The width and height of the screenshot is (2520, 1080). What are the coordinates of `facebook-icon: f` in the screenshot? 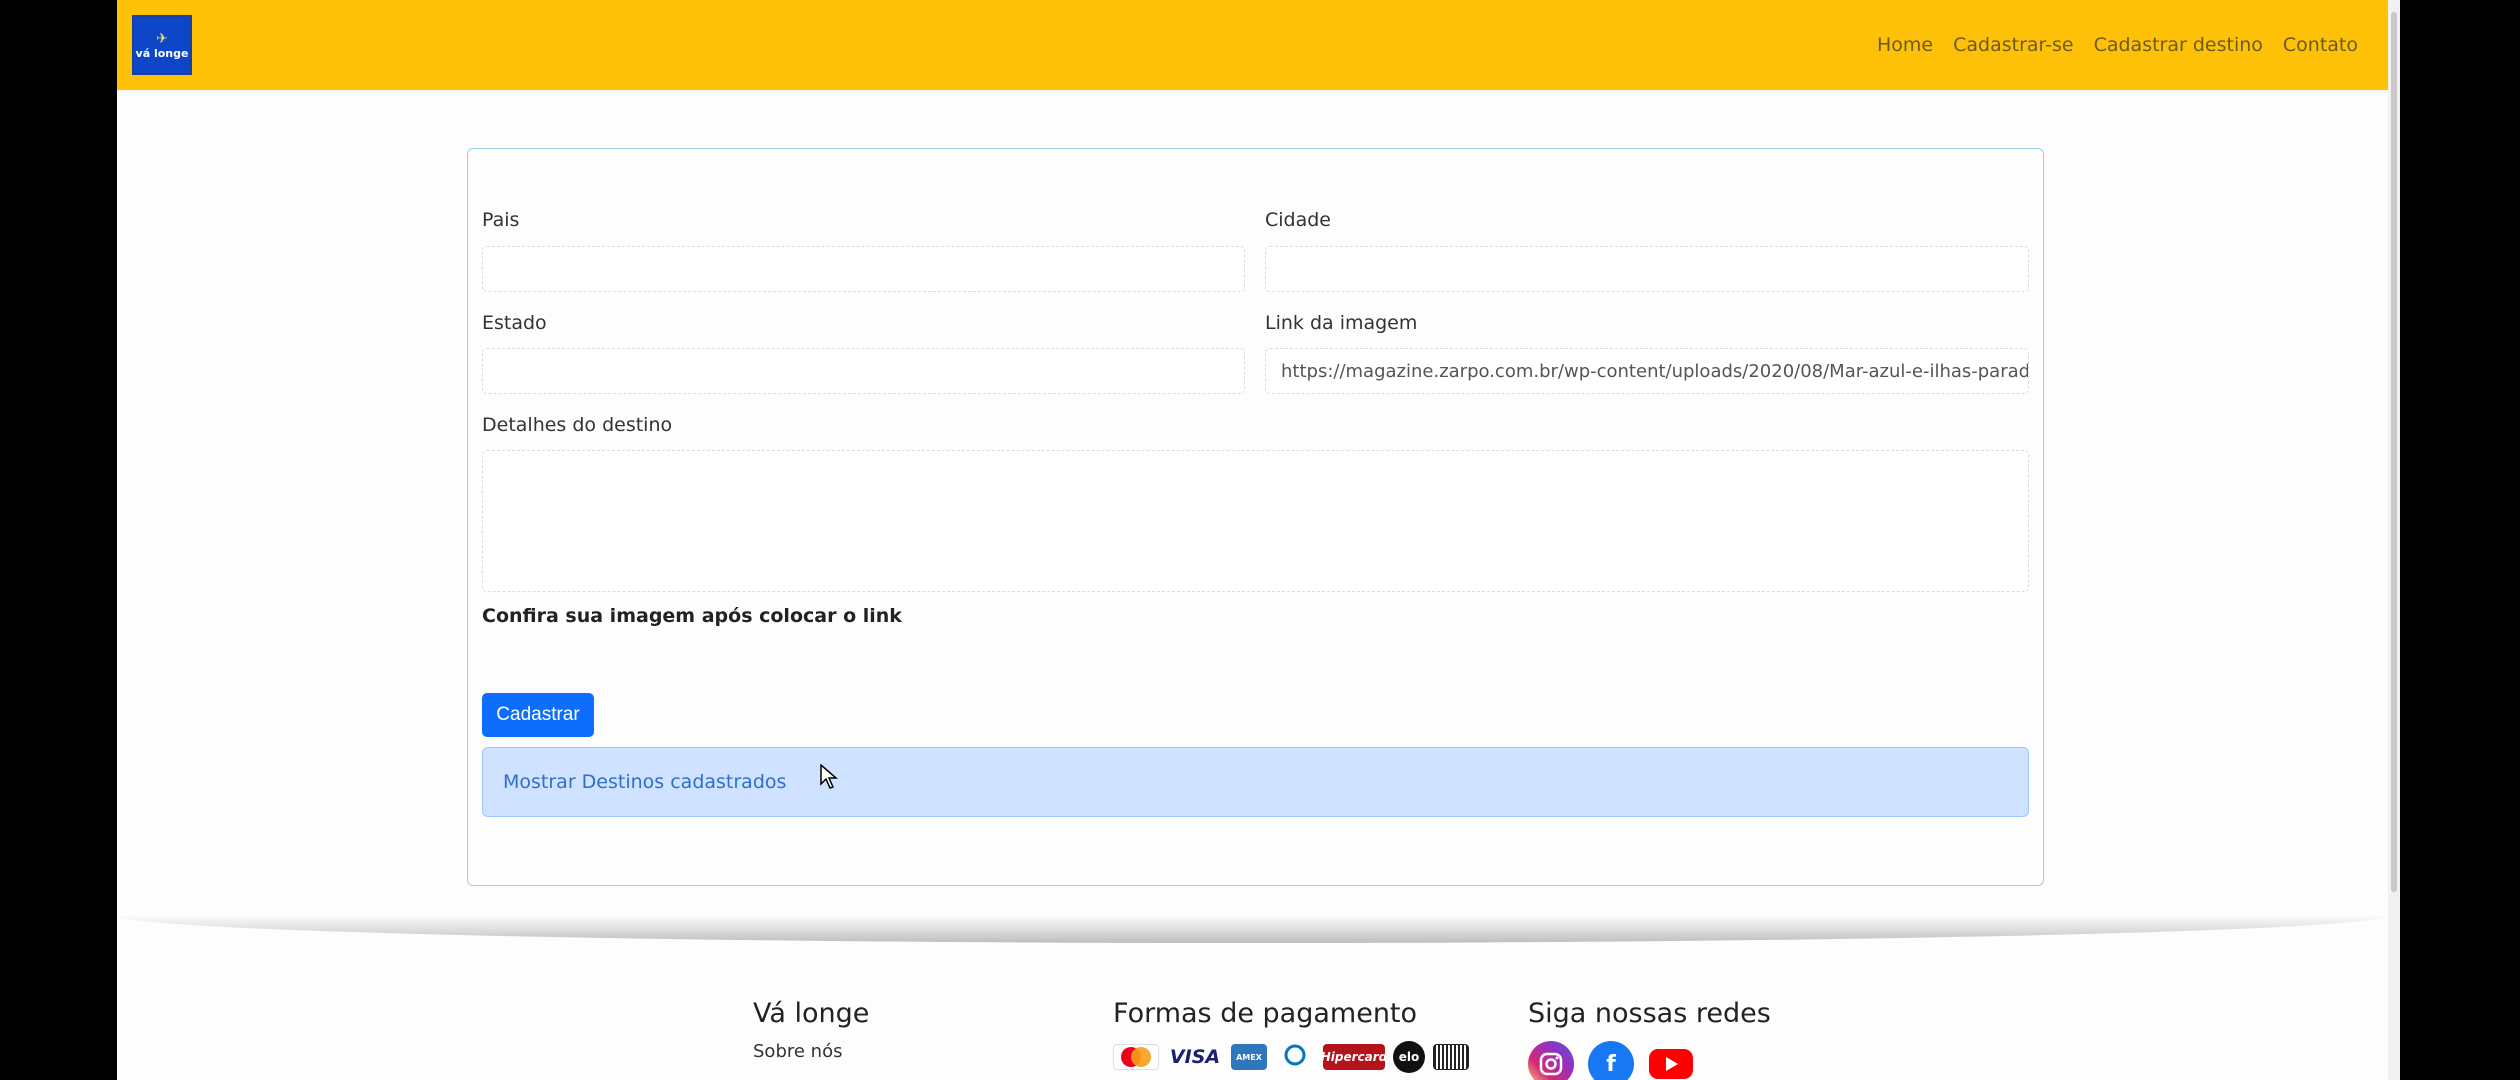 It's located at (1611, 1060).